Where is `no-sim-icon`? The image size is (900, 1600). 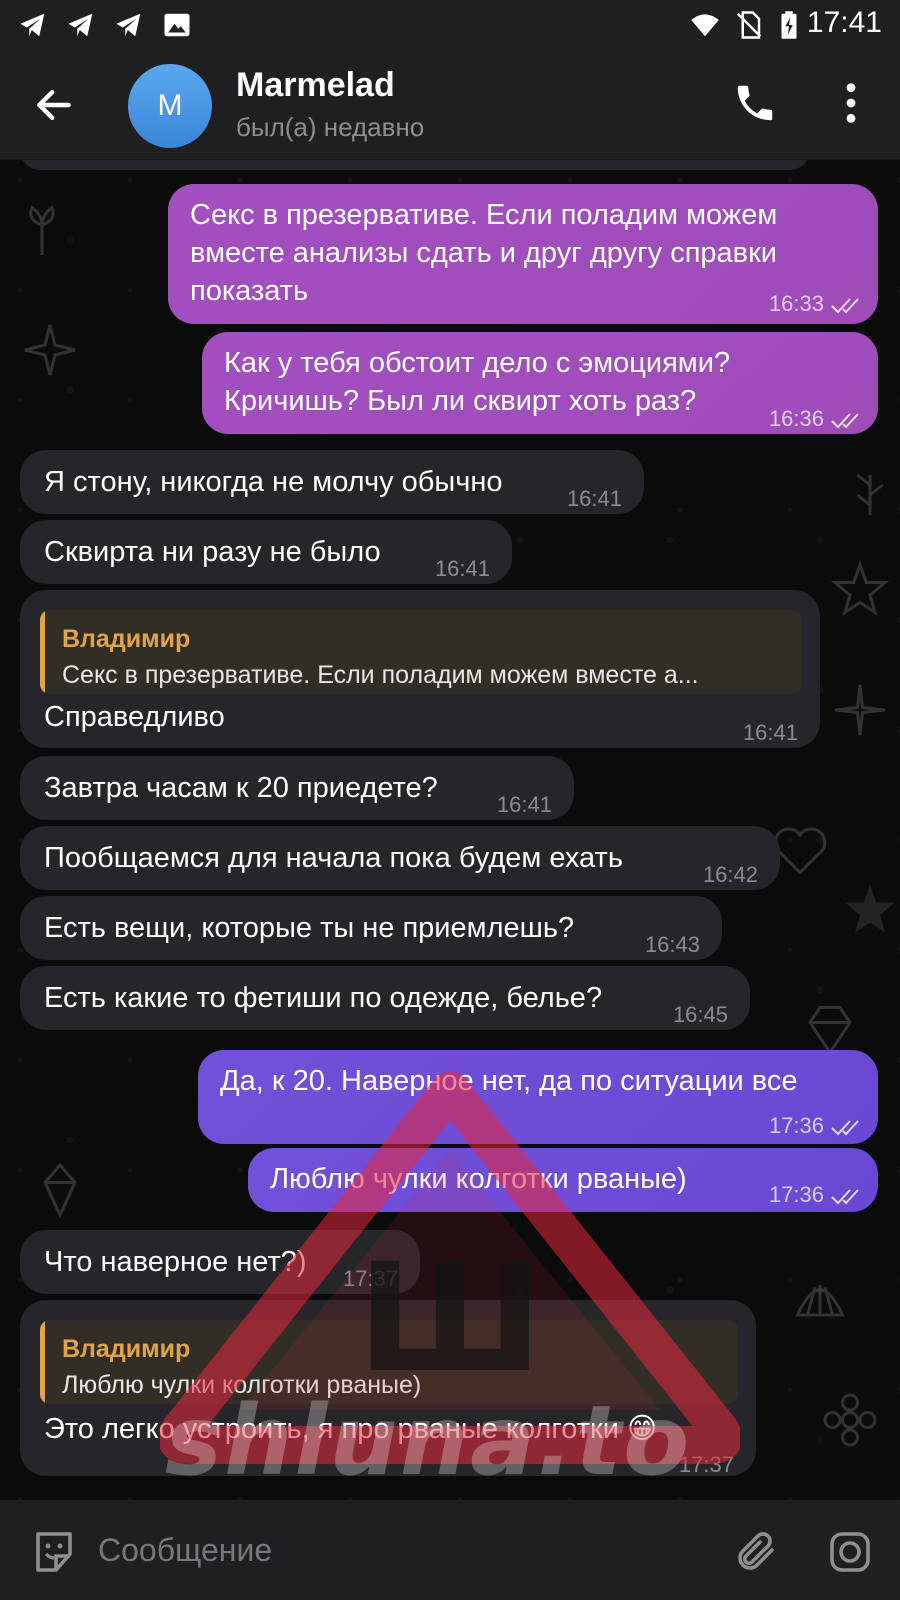 no-sim-icon is located at coordinates (749, 25).